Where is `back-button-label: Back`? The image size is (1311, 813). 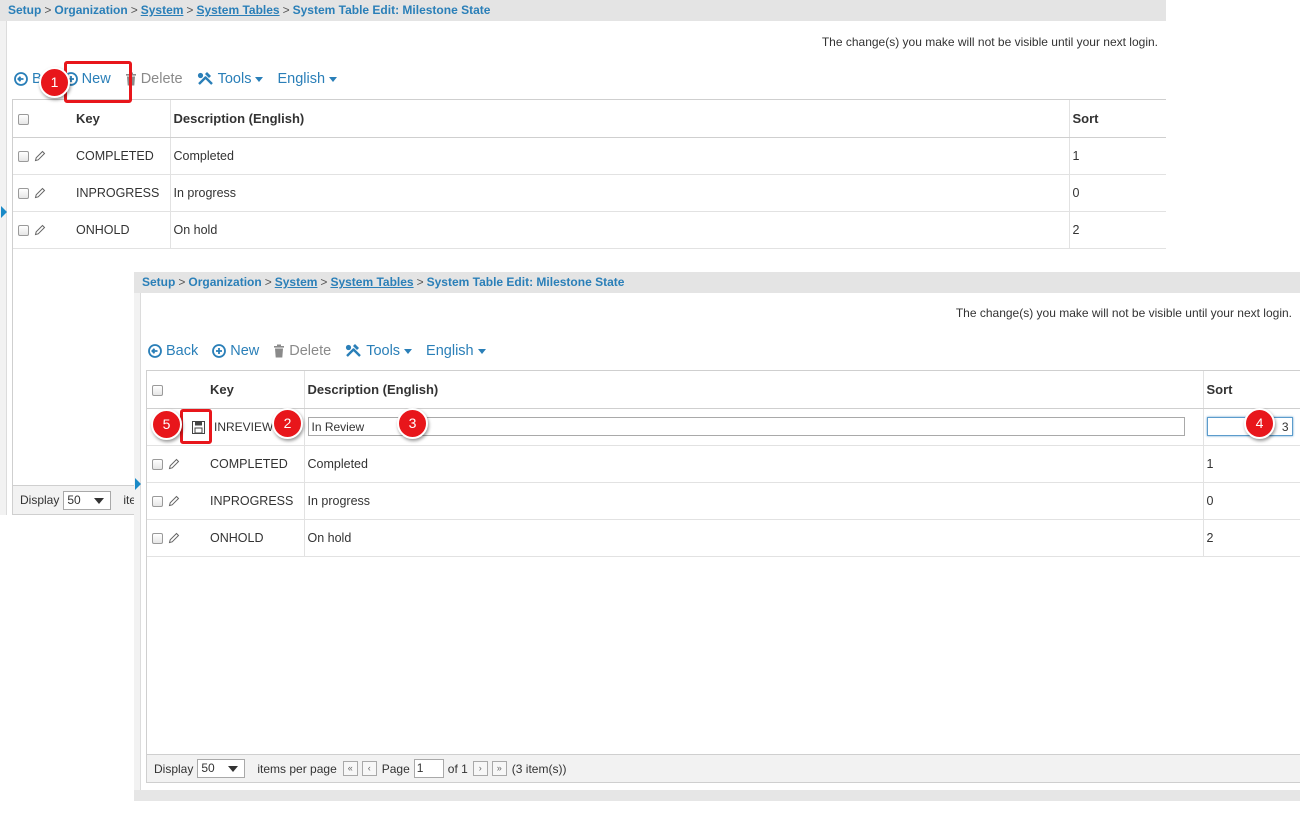
back-button-label: Back is located at coordinates (182, 351).